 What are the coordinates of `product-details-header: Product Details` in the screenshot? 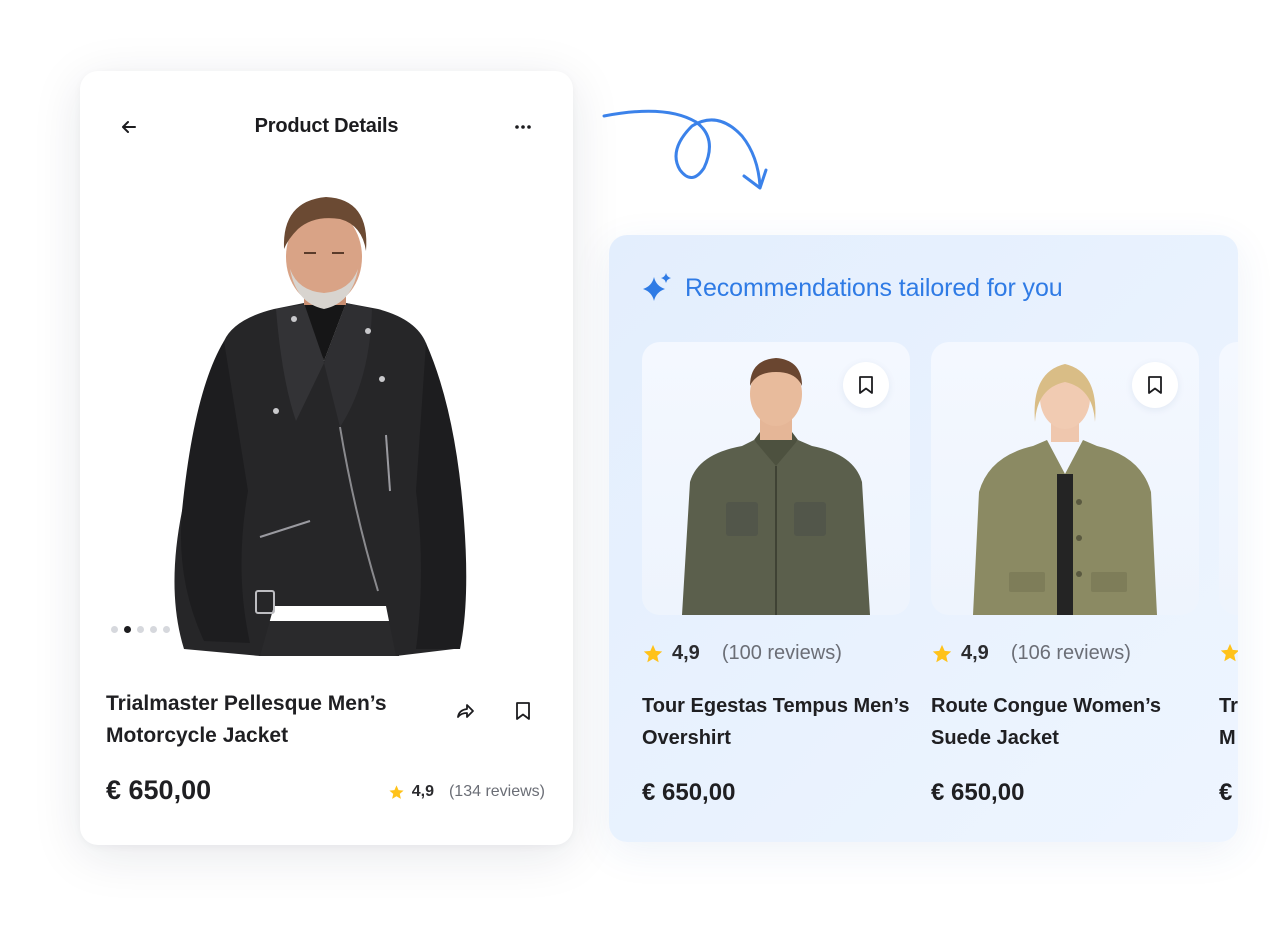 It's located at (326, 126).